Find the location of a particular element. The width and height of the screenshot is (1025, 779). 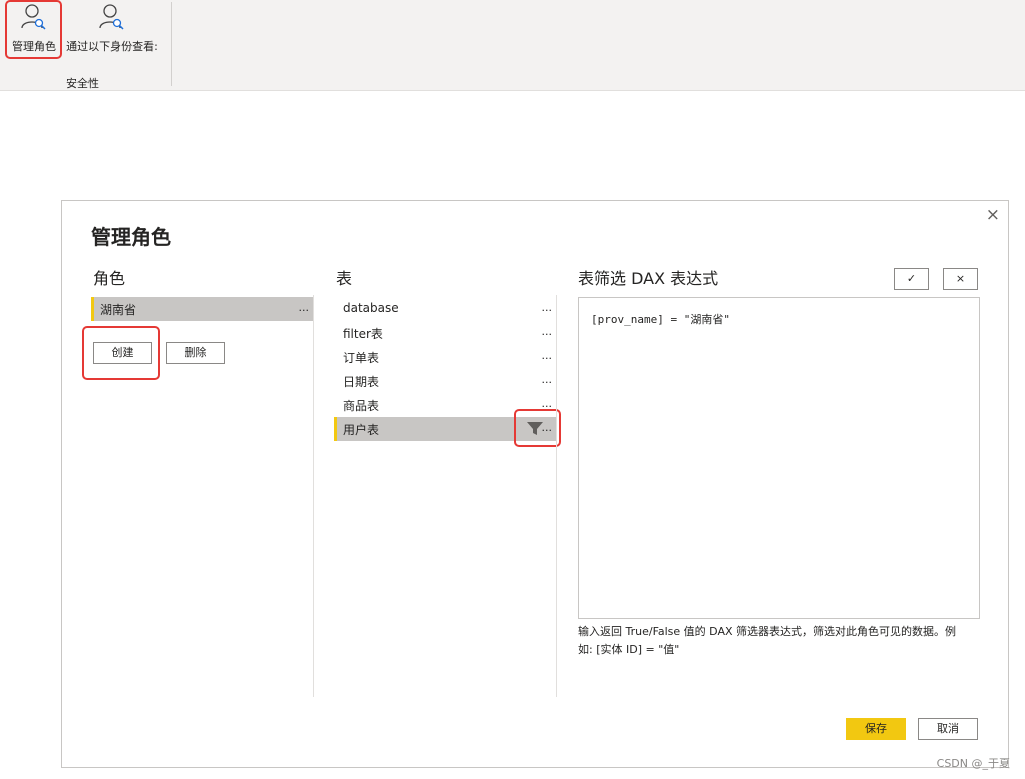

group-separator is located at coordinates (171, 44).